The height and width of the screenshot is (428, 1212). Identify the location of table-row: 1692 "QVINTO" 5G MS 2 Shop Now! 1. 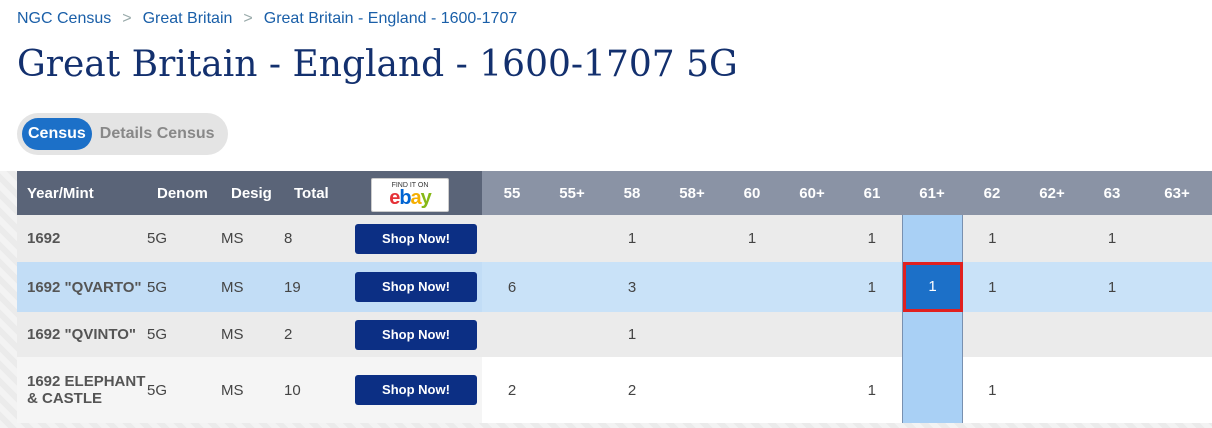
(614, 334).